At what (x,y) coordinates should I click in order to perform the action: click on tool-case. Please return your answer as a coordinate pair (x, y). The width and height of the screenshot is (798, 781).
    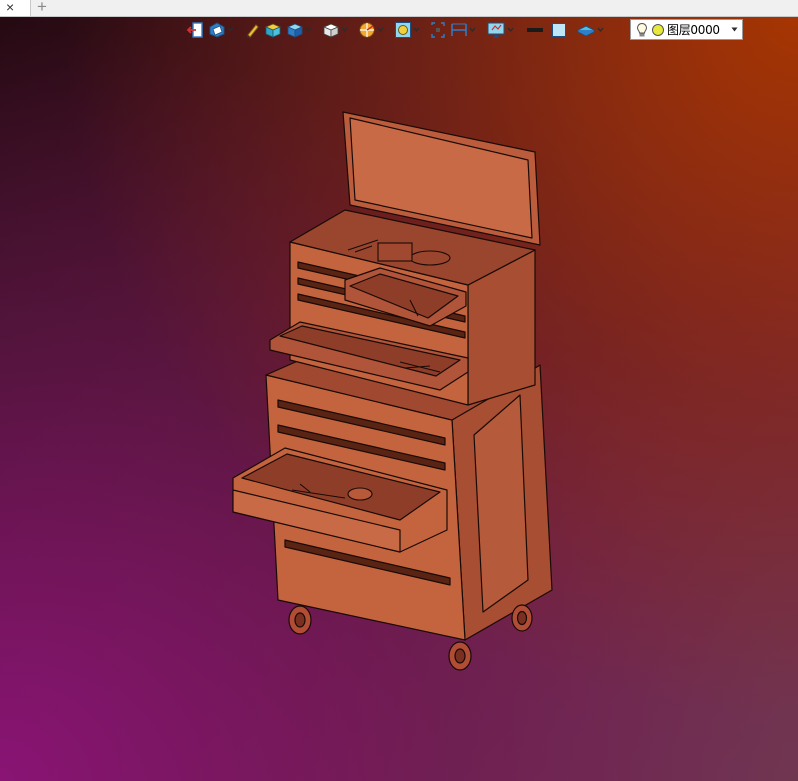
    Looking at the image, I should click on (395, 252).